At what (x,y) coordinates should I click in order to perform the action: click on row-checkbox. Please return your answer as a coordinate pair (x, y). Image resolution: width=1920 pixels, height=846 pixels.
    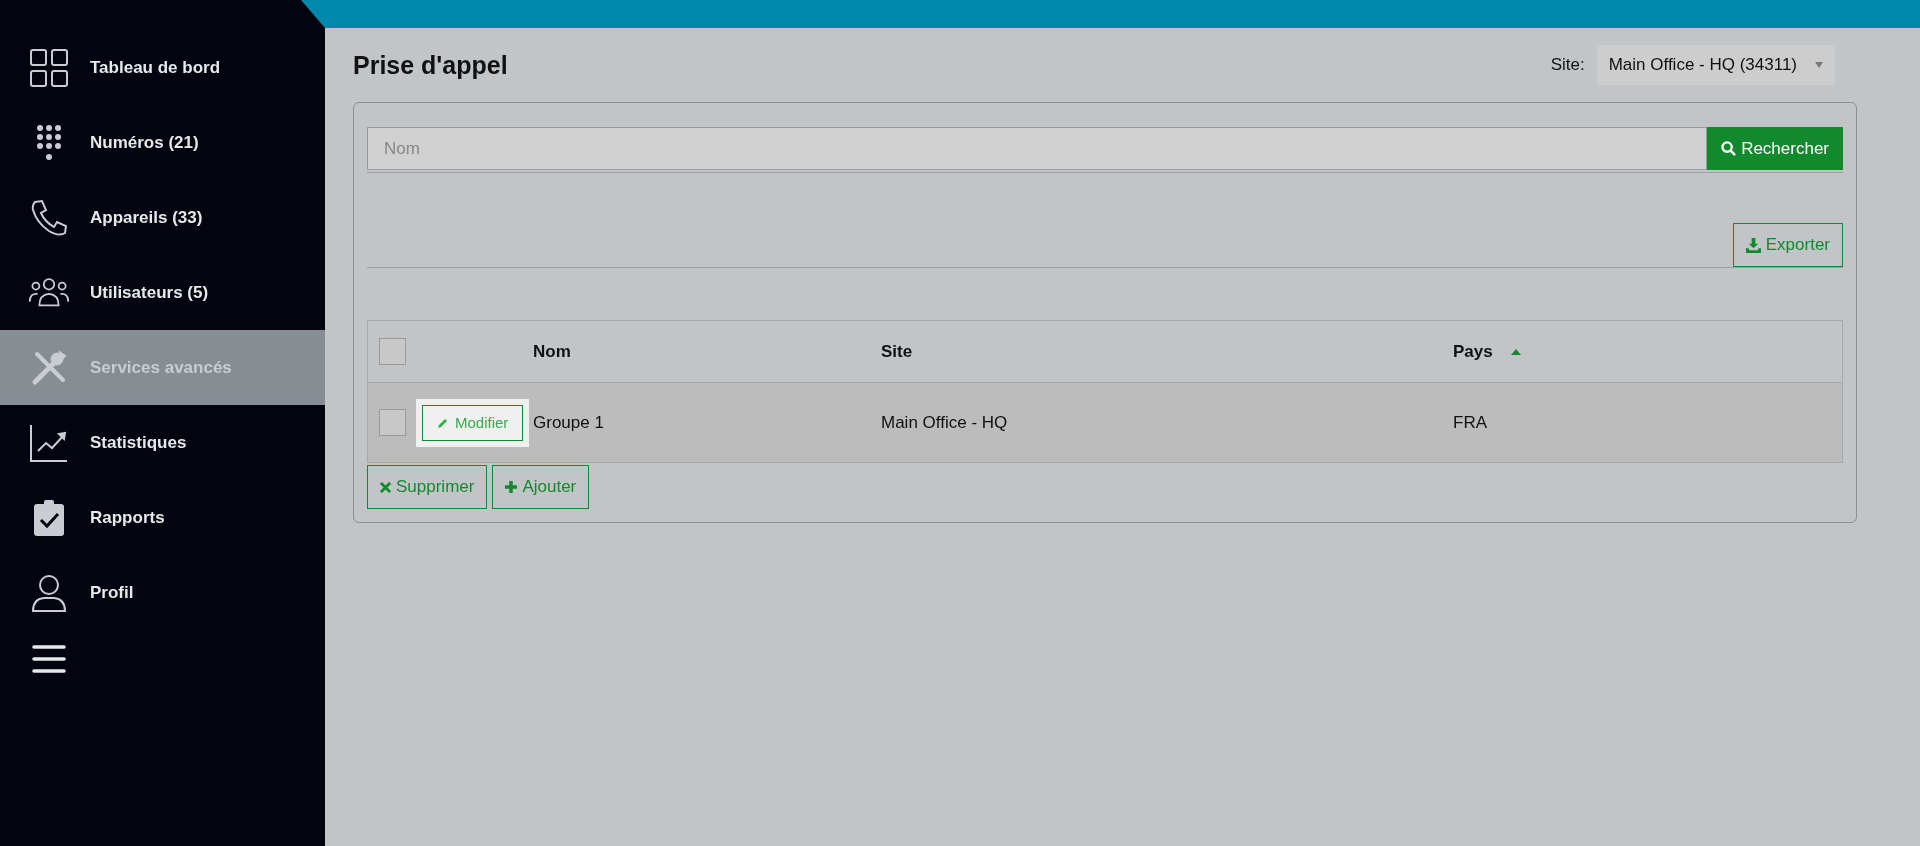
    Looking at the image, I should click on (392, 422).